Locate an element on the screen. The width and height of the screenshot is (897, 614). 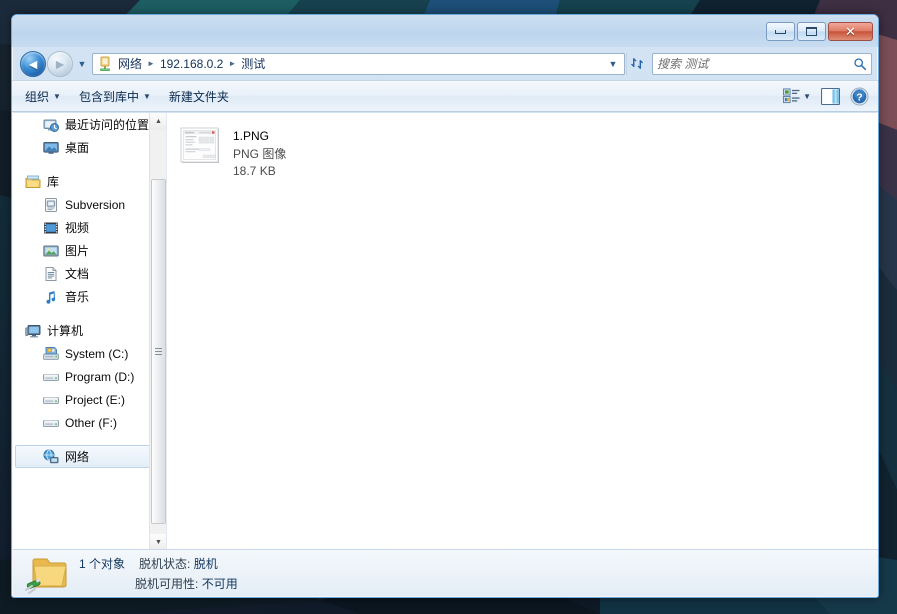
resize-grip is located at coordinates (870, 589).